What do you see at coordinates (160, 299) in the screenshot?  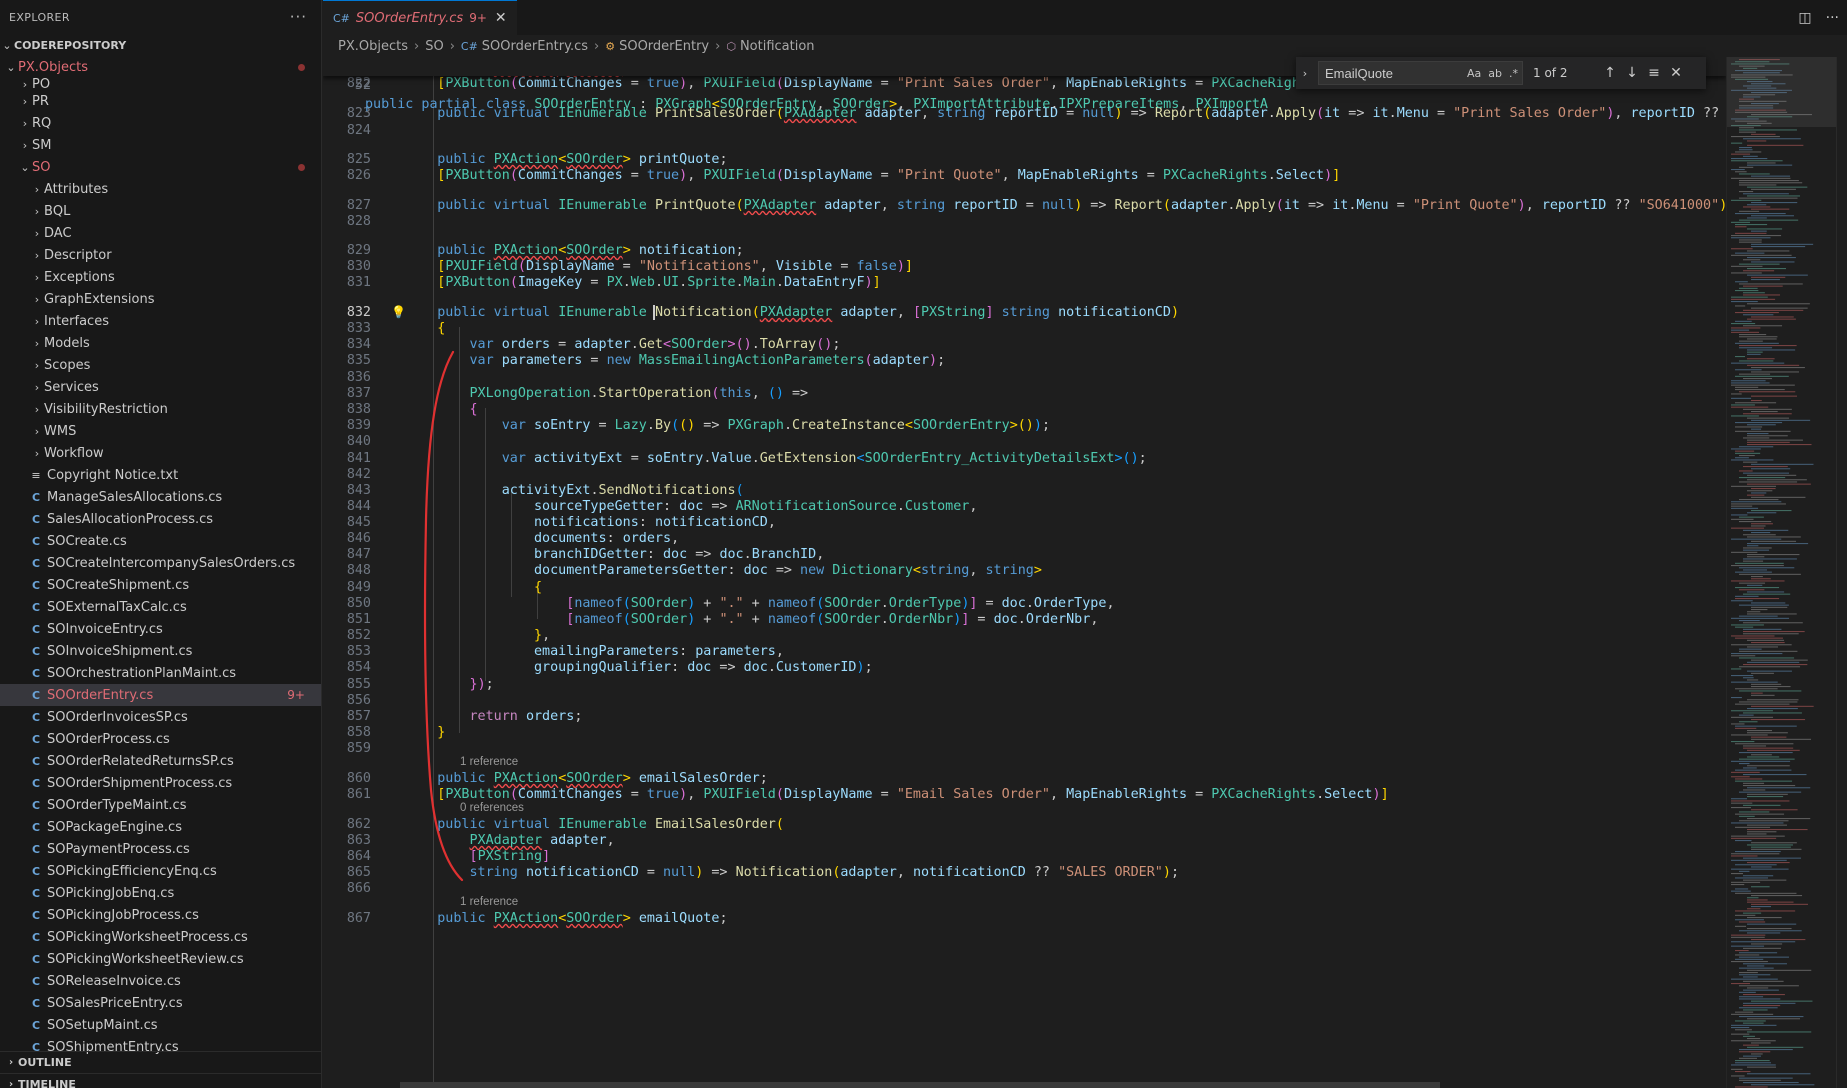 I see `folder-item: › GraphExtensions` at bounding box center [160, 299].